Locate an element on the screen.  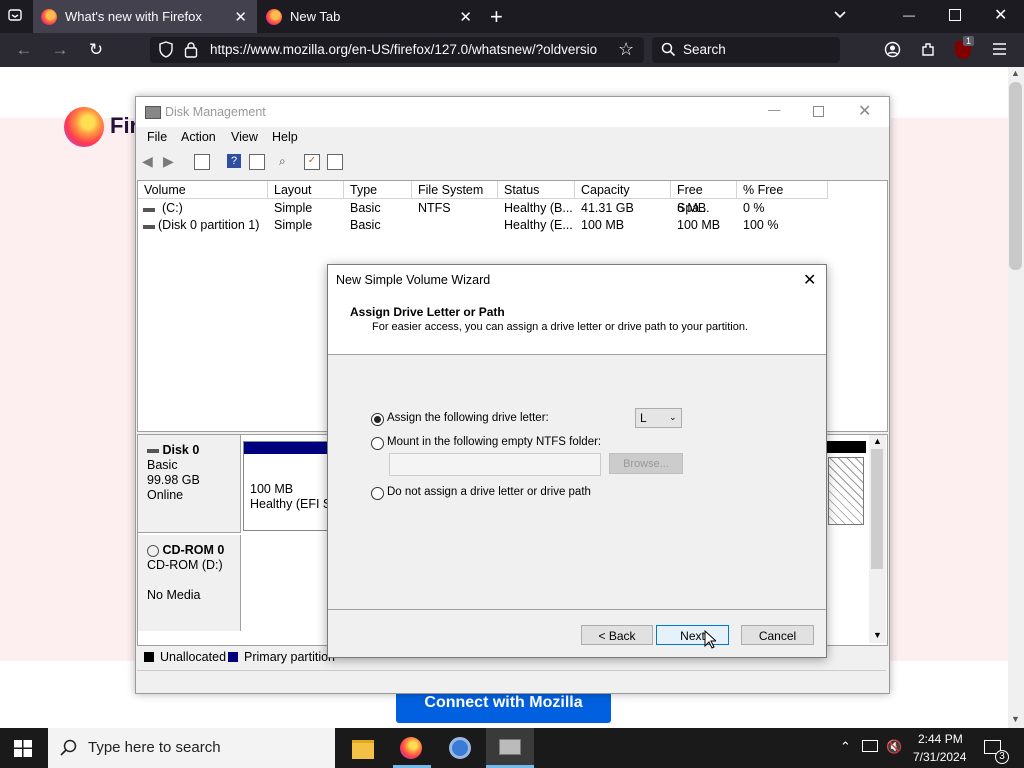
menu-help: Help is located at coordinates (285, 137).